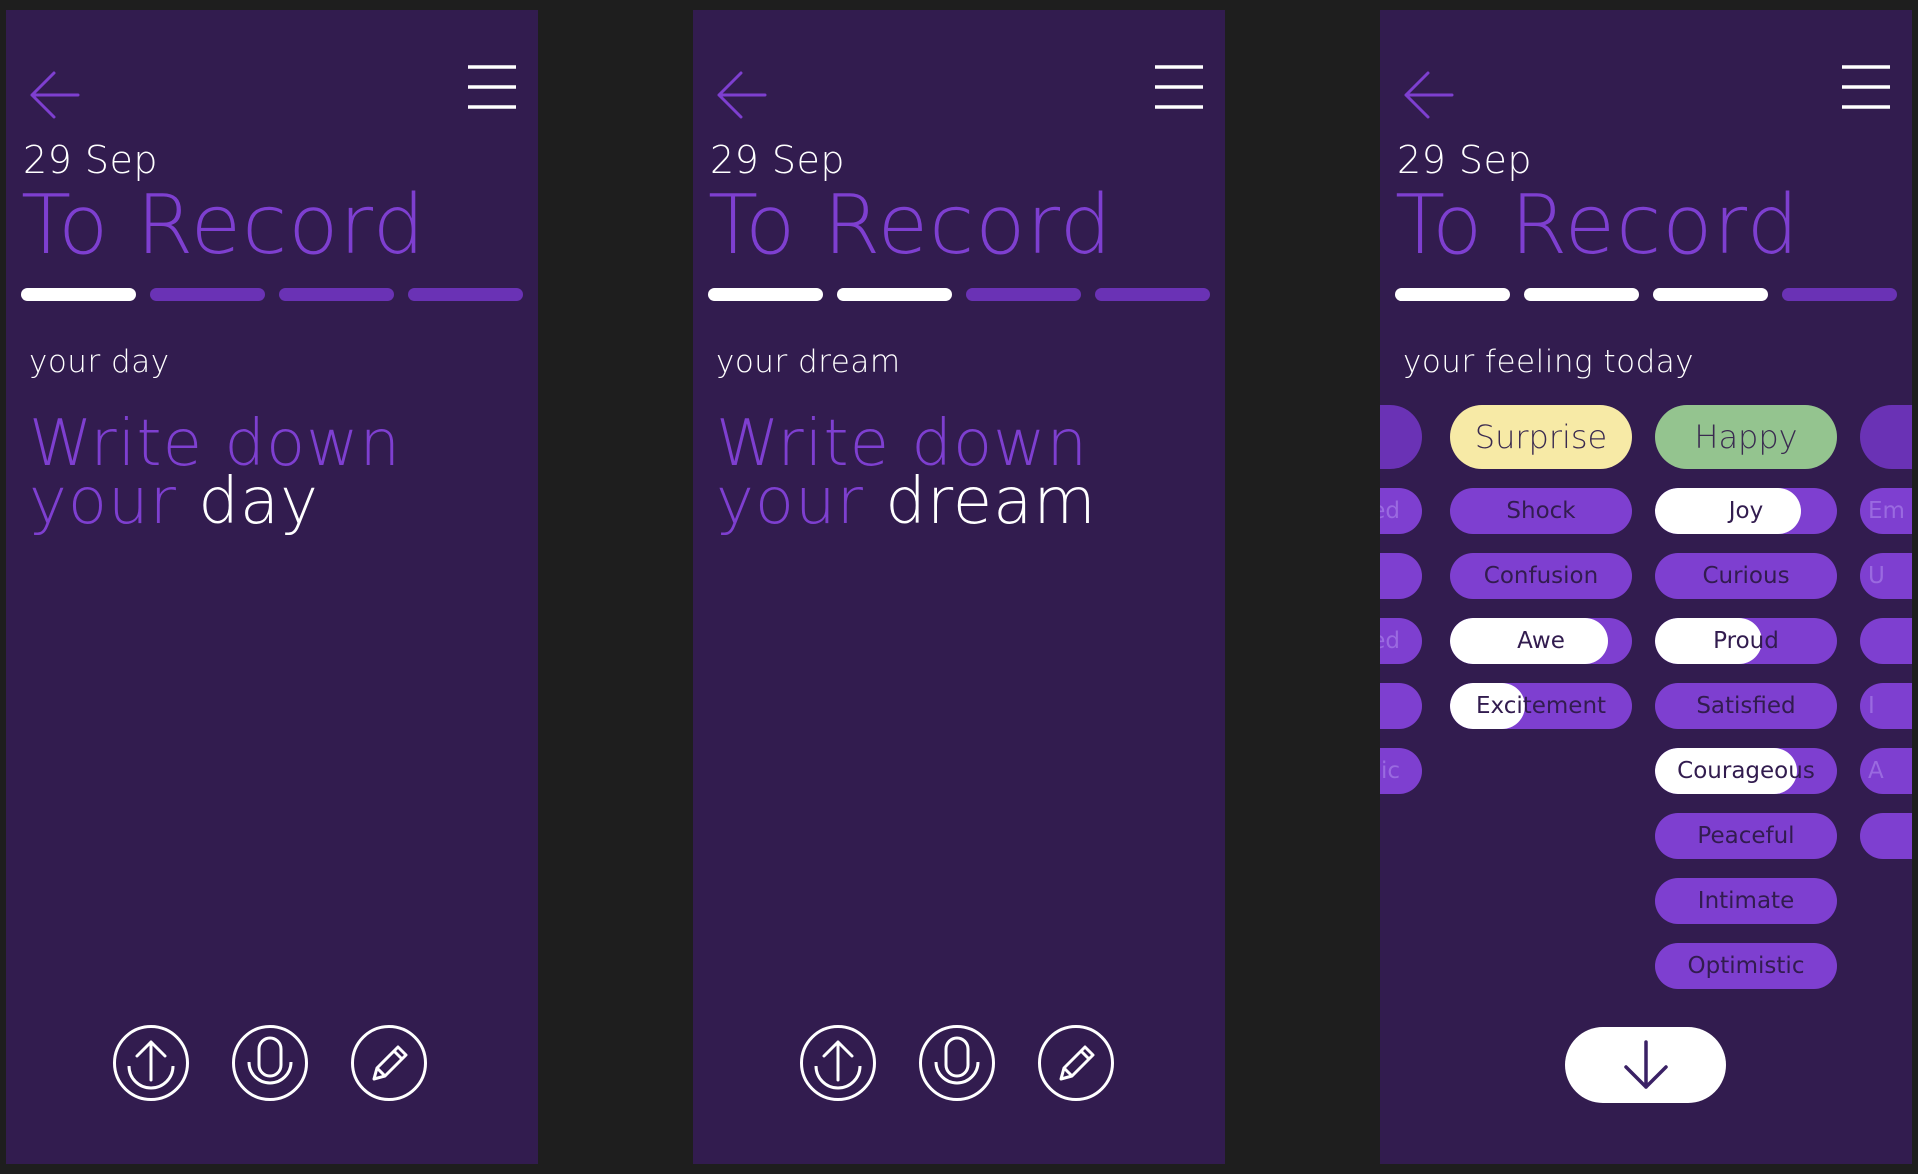 The width and height of the screenshot is (1918, 1174). What do you see at coordinates (1549, 362) in the screenshot?
I see `section-subtitle: your feeling today` at bounding box center [1549, 362].